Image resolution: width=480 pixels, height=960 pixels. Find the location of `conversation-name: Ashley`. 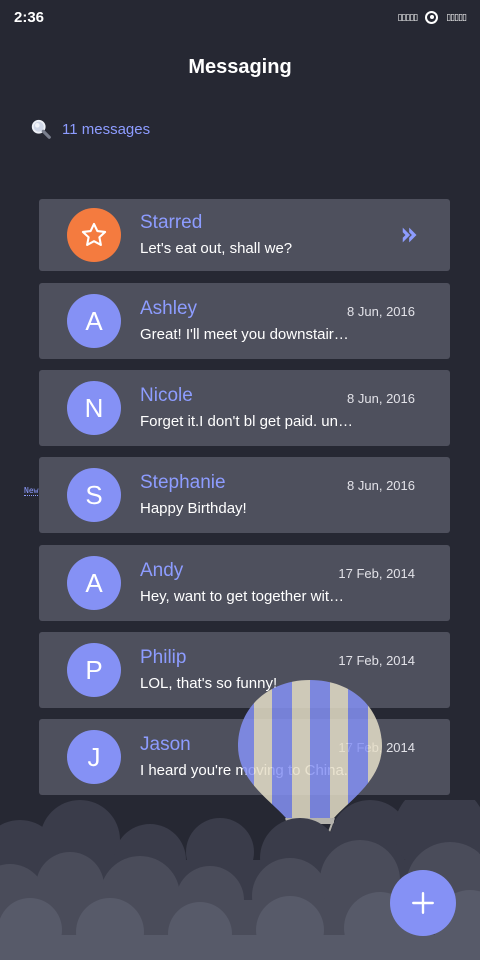

conversation-name: Ashley is located at coordinates (169, 308).